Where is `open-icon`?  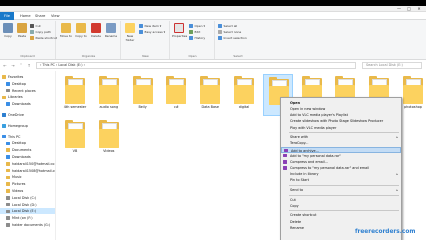
open-icon is located at coordinates (191, 26).